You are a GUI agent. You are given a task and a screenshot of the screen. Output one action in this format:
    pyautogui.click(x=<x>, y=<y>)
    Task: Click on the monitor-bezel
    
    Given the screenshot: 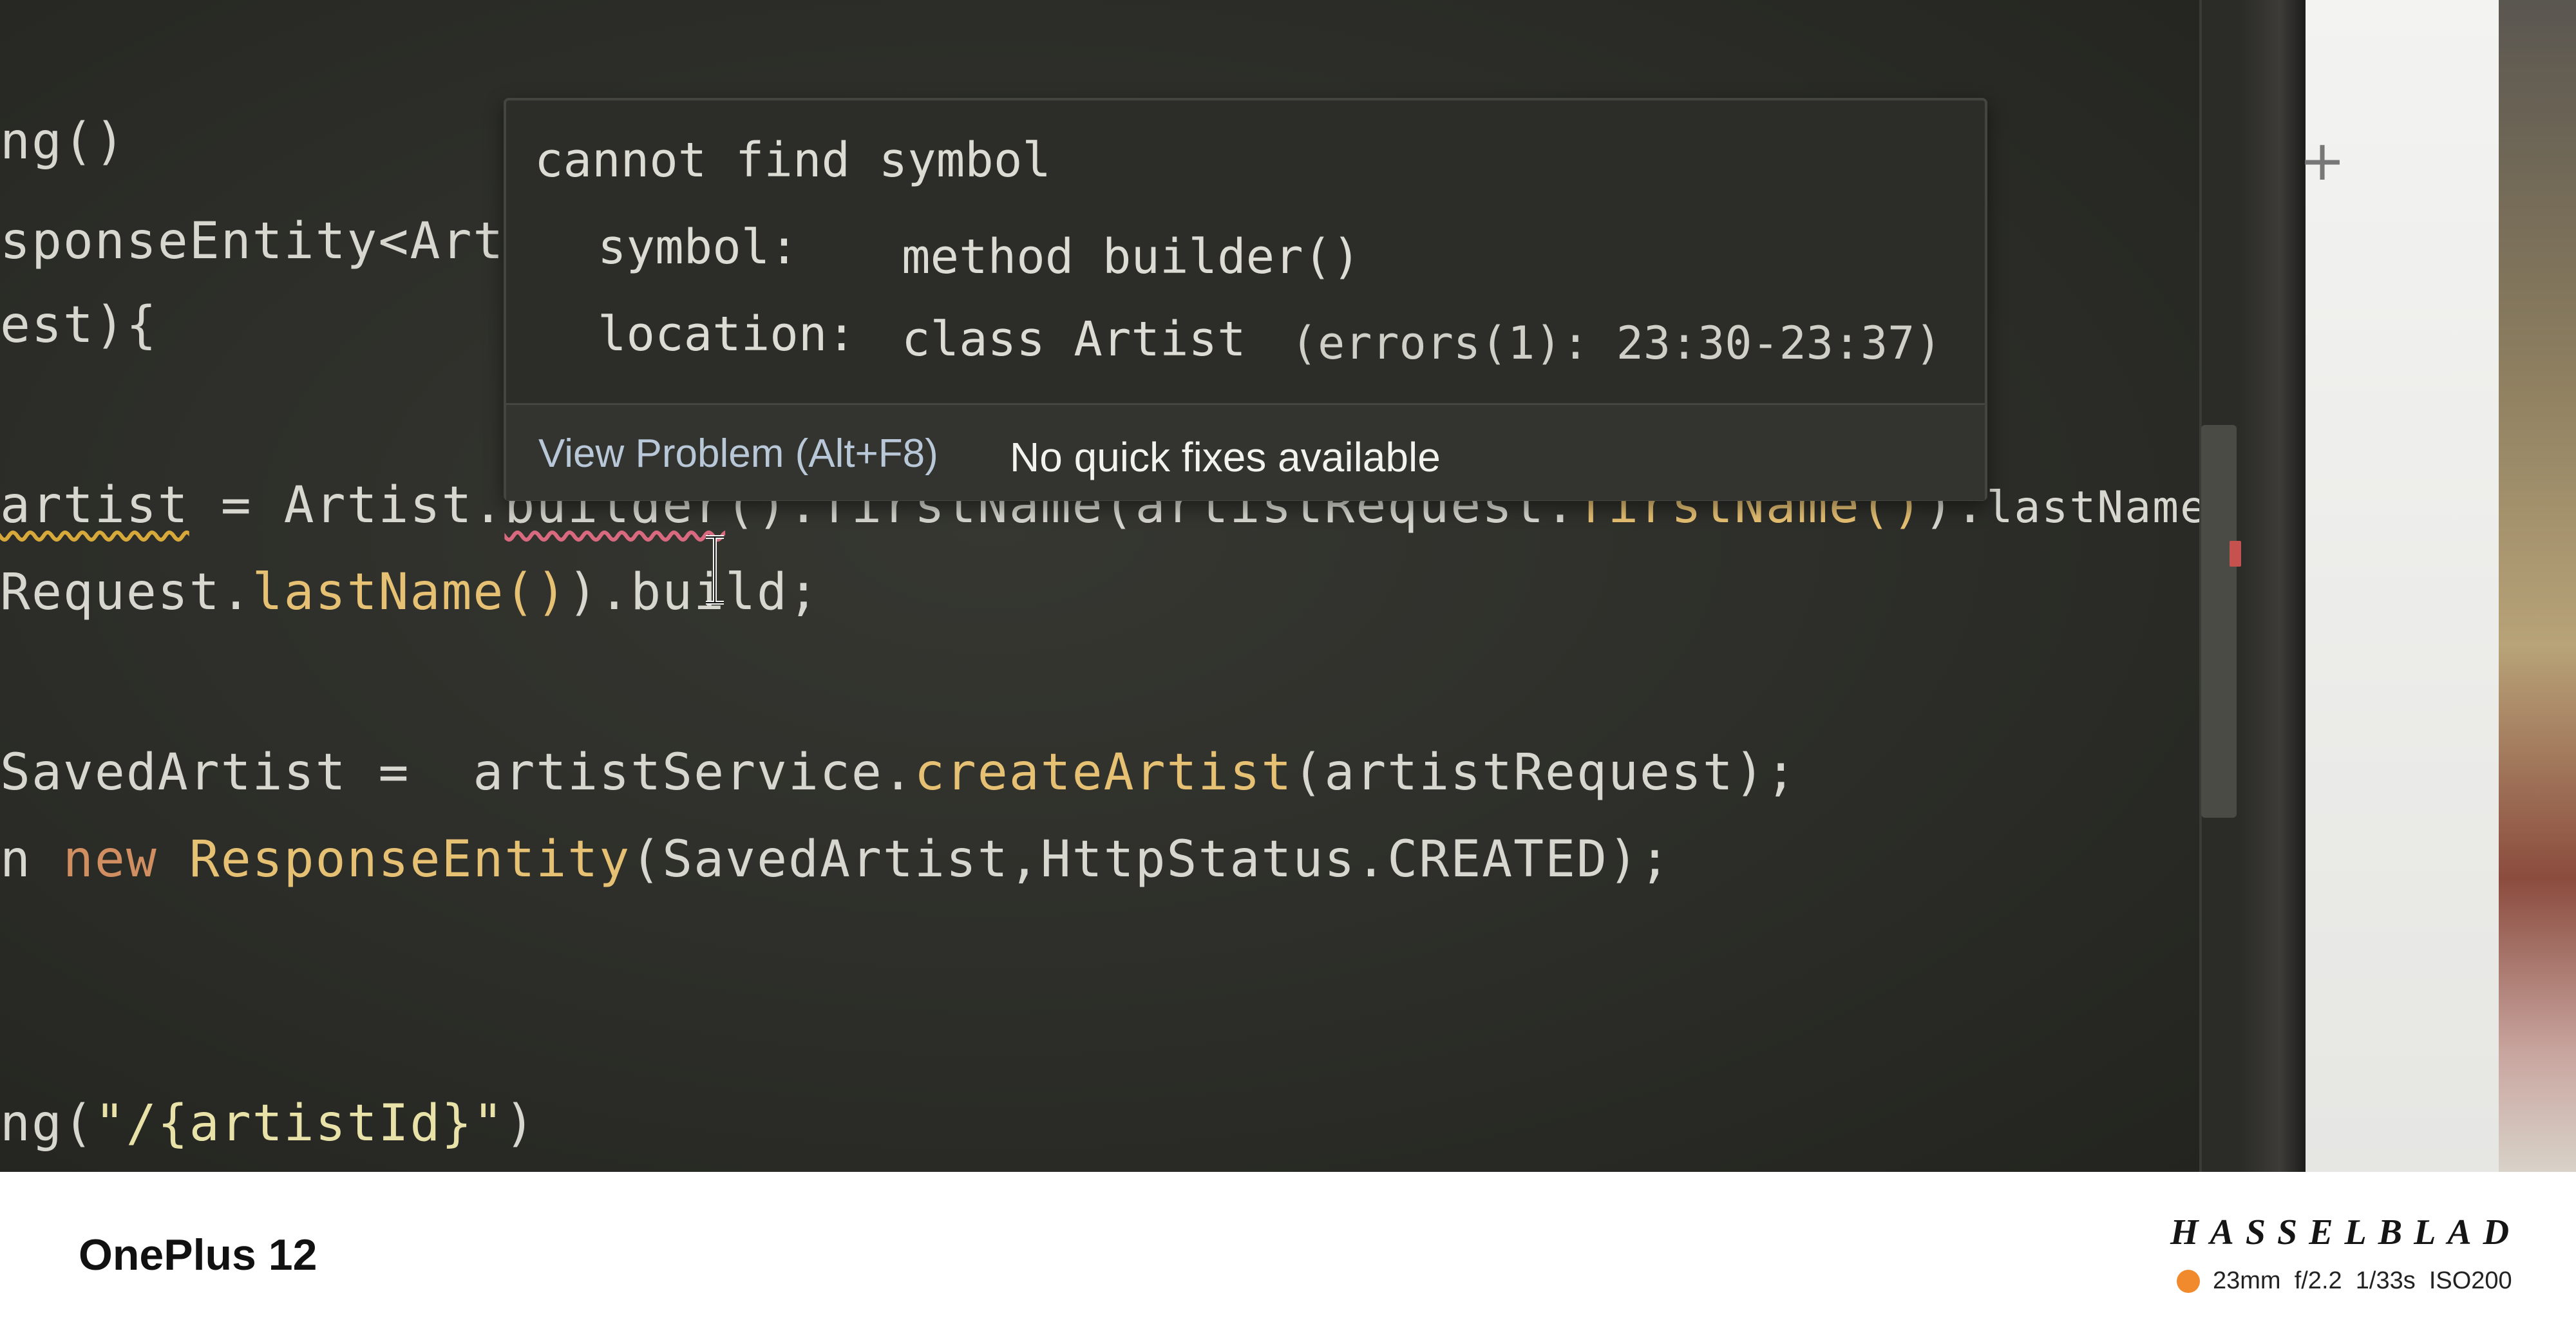 What is the action you would take?
    pyautogui.click(x=2273, y=586)
    